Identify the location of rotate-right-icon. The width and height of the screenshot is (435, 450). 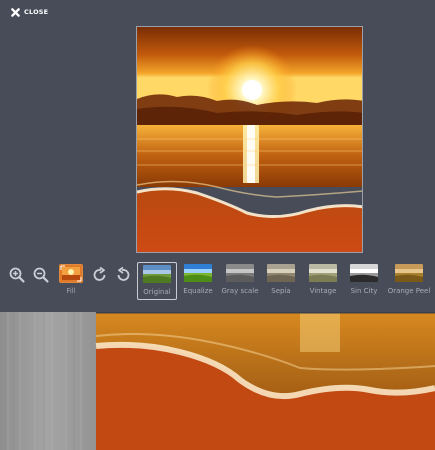
(99, 273).